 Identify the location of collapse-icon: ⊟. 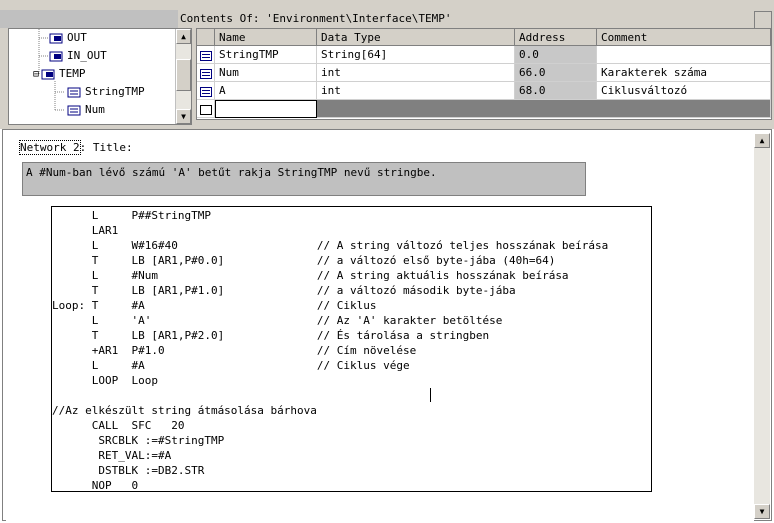
(36, 74).